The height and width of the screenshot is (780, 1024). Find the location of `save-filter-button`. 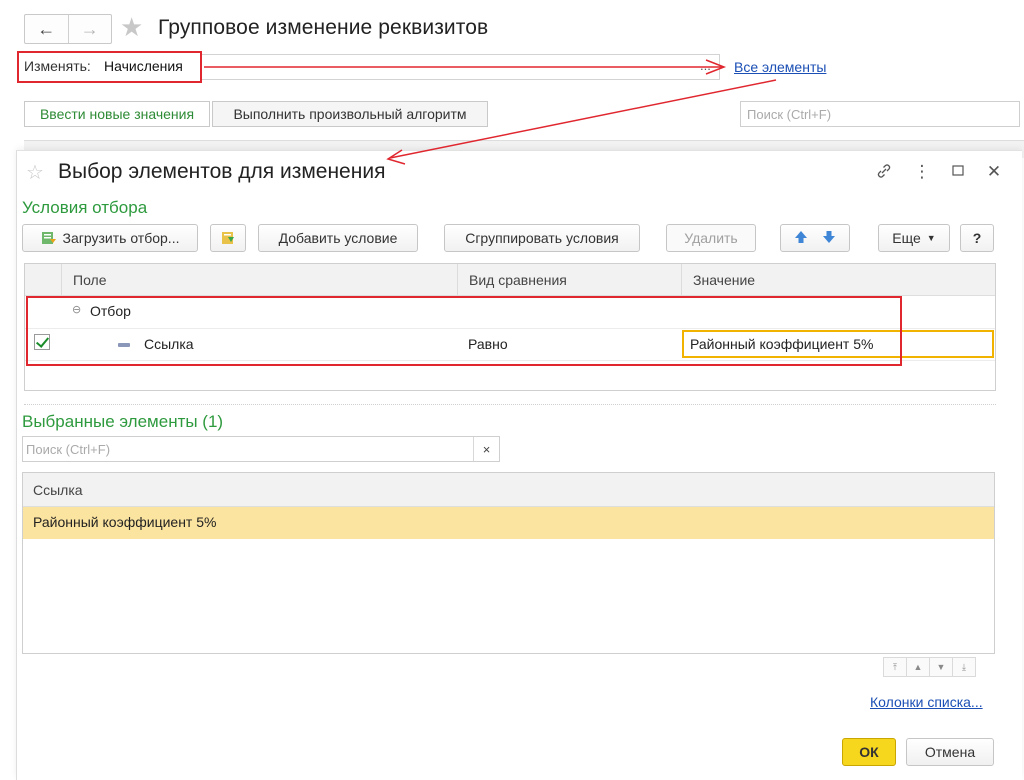

save-filter-button is located at coordinates (228, 238).